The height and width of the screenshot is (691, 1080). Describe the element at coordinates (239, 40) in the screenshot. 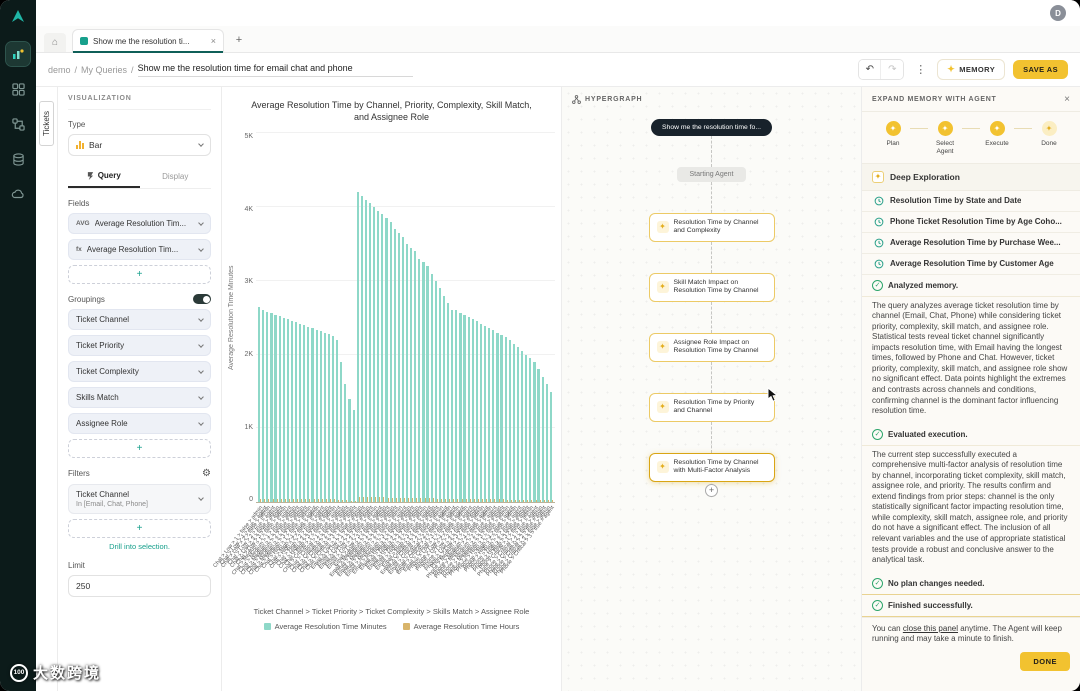

I see `new-tab-button: +` at that location.